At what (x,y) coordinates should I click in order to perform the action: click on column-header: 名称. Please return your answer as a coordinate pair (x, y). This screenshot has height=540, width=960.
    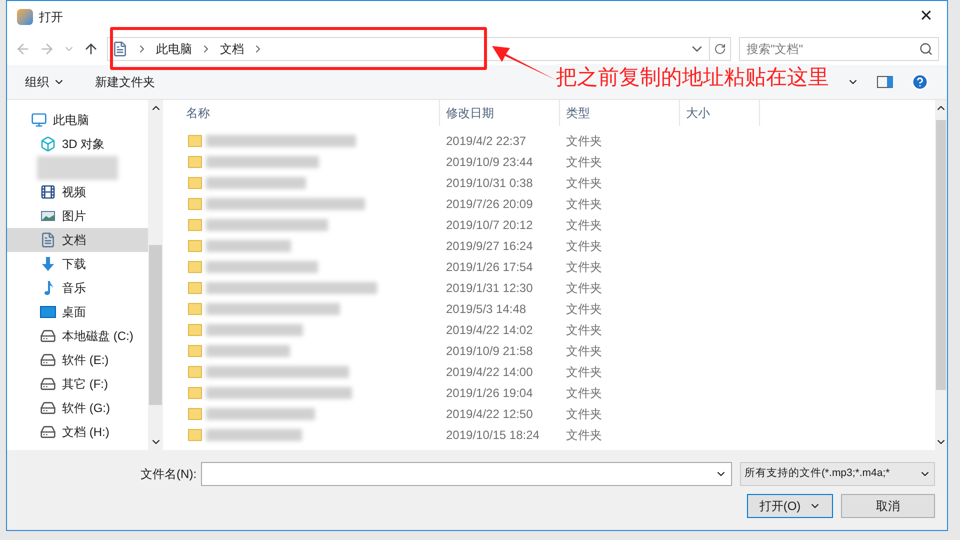
    Looking at the image, I should click on (309, 113).